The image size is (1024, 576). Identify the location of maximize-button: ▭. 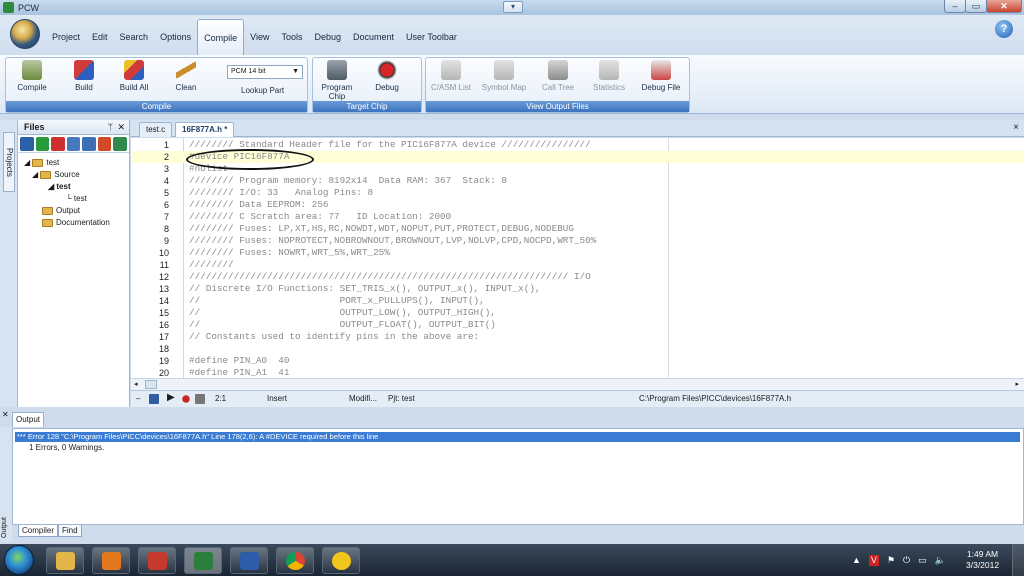
(976, 6).